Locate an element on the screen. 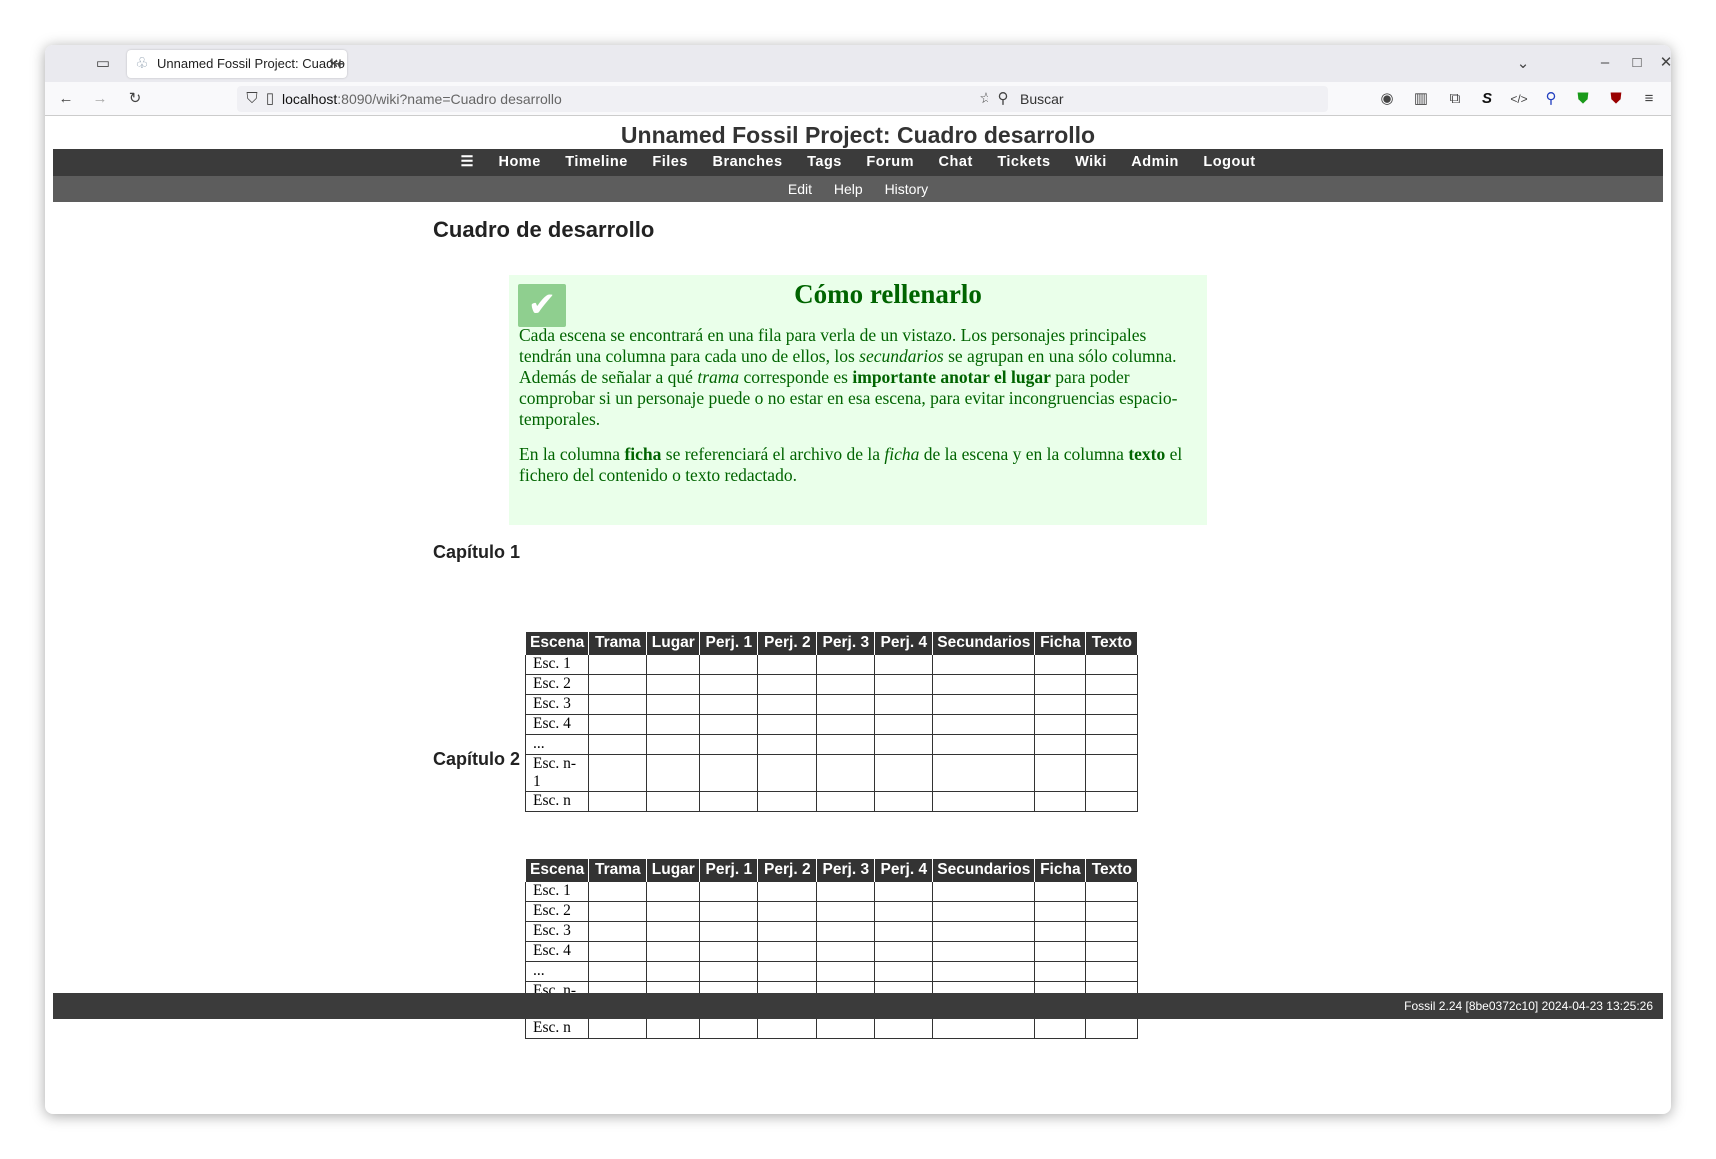  extensions-icon: ⧉ is located at coordinates (1455, 99).